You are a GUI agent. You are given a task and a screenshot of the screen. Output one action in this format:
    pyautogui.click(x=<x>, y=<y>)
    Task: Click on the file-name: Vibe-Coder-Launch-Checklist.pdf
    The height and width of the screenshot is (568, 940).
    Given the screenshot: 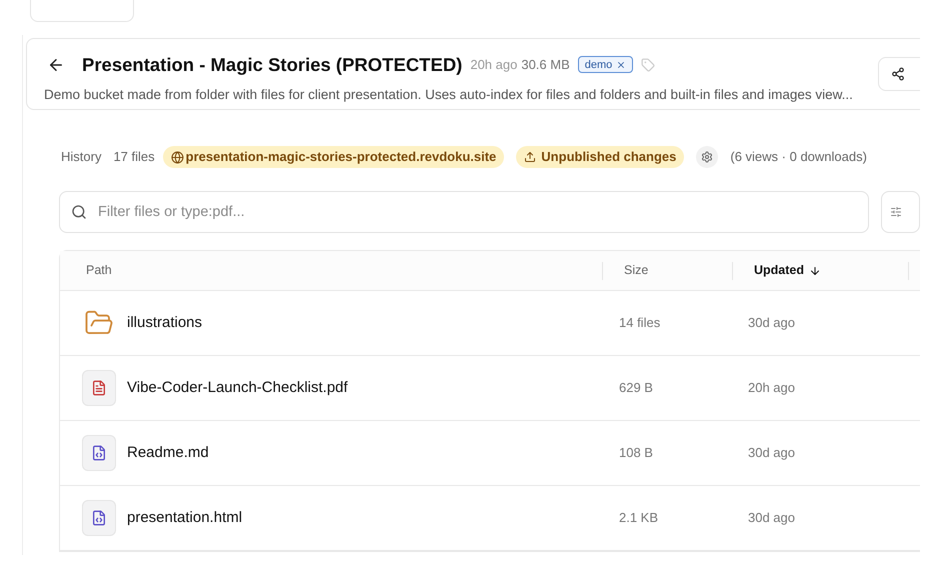 What is the action you would take?
    pyautogui.click(x=237, y=388)
    